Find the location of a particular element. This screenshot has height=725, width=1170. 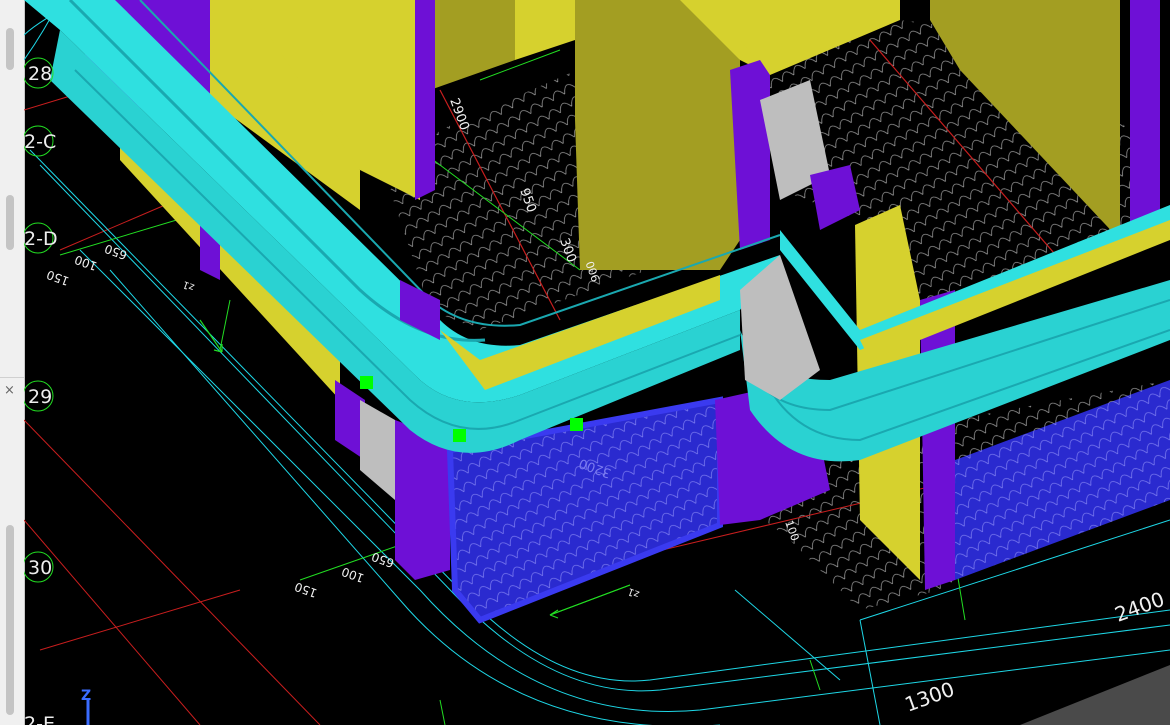

dim-650-lower: 650 is located at coordinates (383, 559).